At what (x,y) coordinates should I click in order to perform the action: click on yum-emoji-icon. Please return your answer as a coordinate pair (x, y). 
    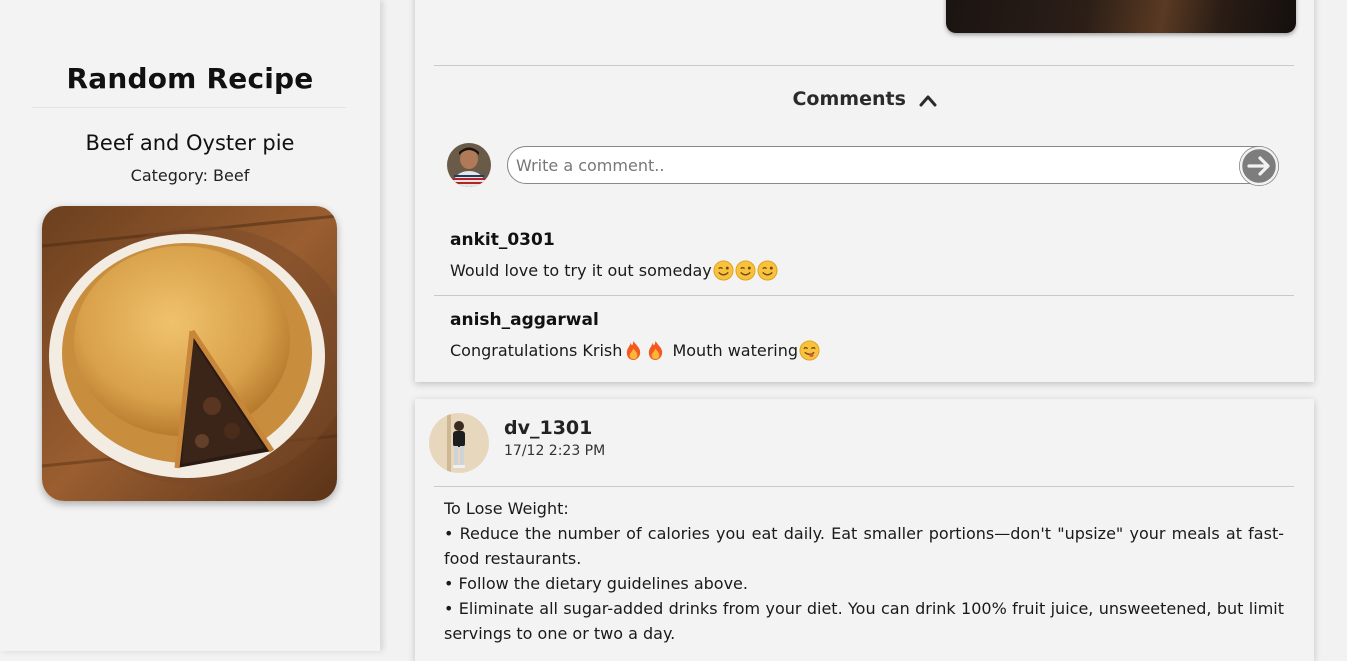
    Looking at the image, I should click on (809, 350).